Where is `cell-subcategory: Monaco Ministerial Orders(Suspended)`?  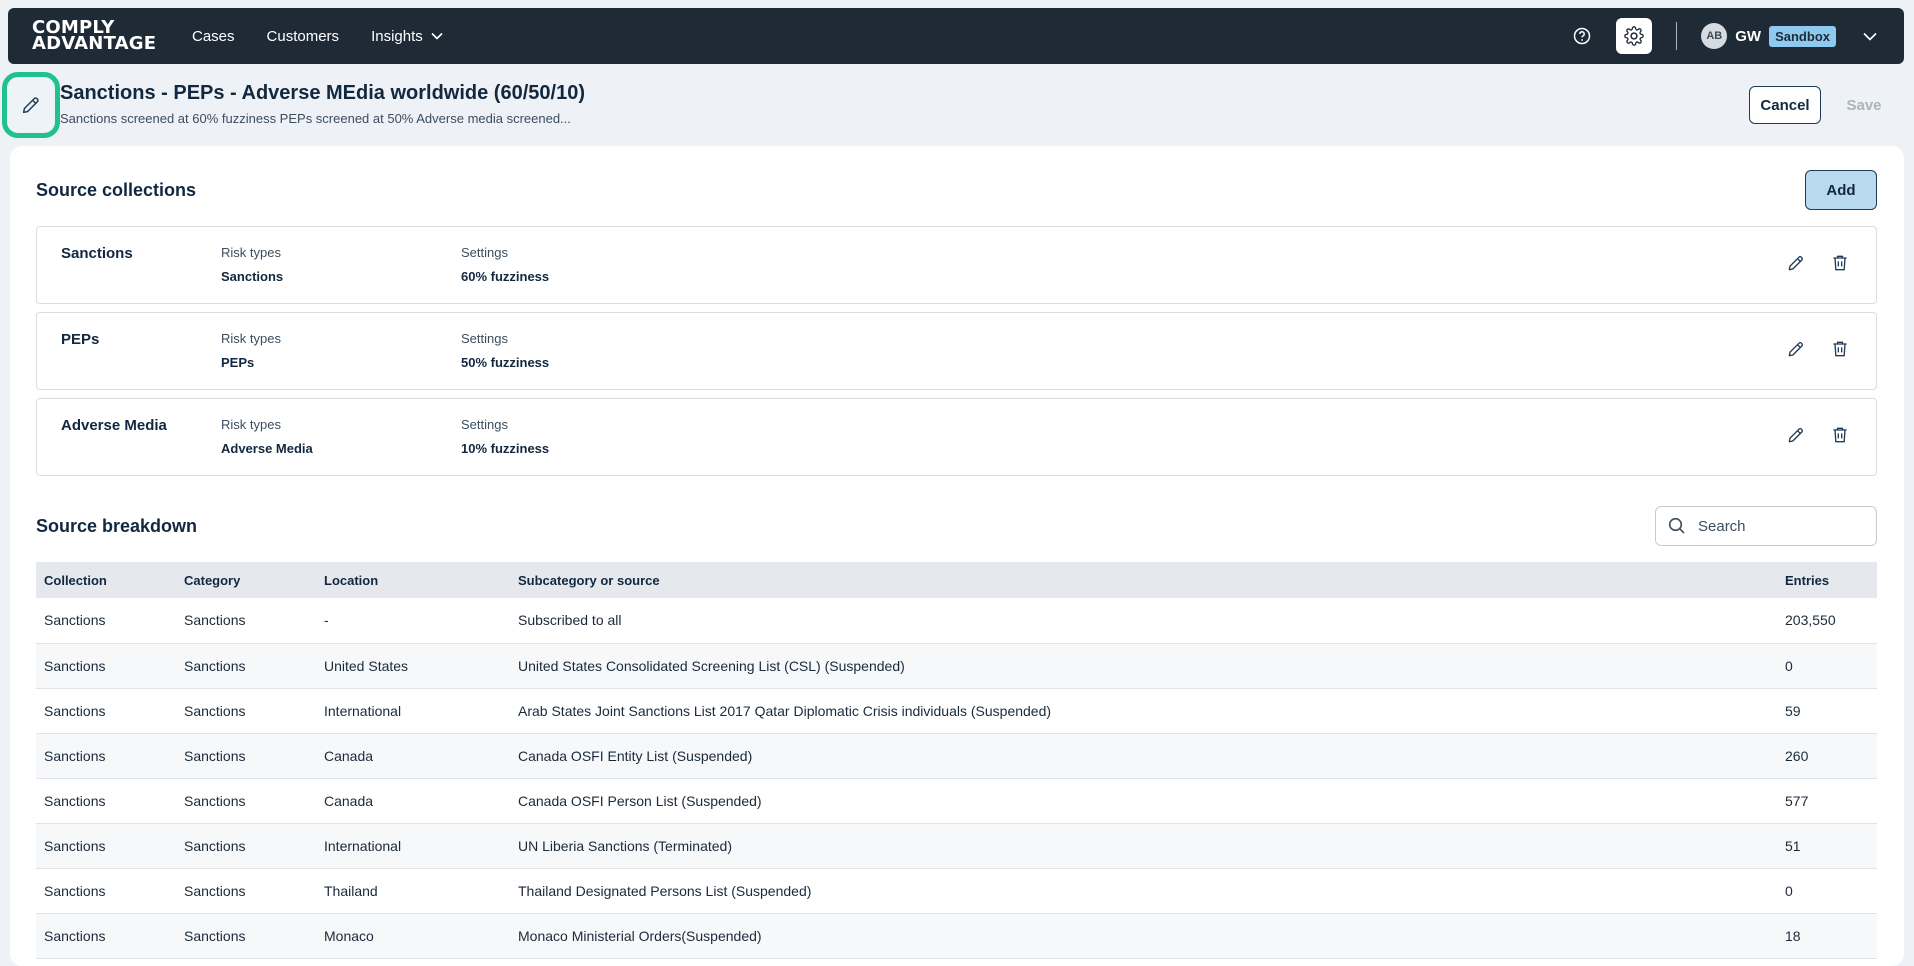
cell-subcategory: Monaco Ministerial Orders(Suspended) is located at coordinates (1143, 936).